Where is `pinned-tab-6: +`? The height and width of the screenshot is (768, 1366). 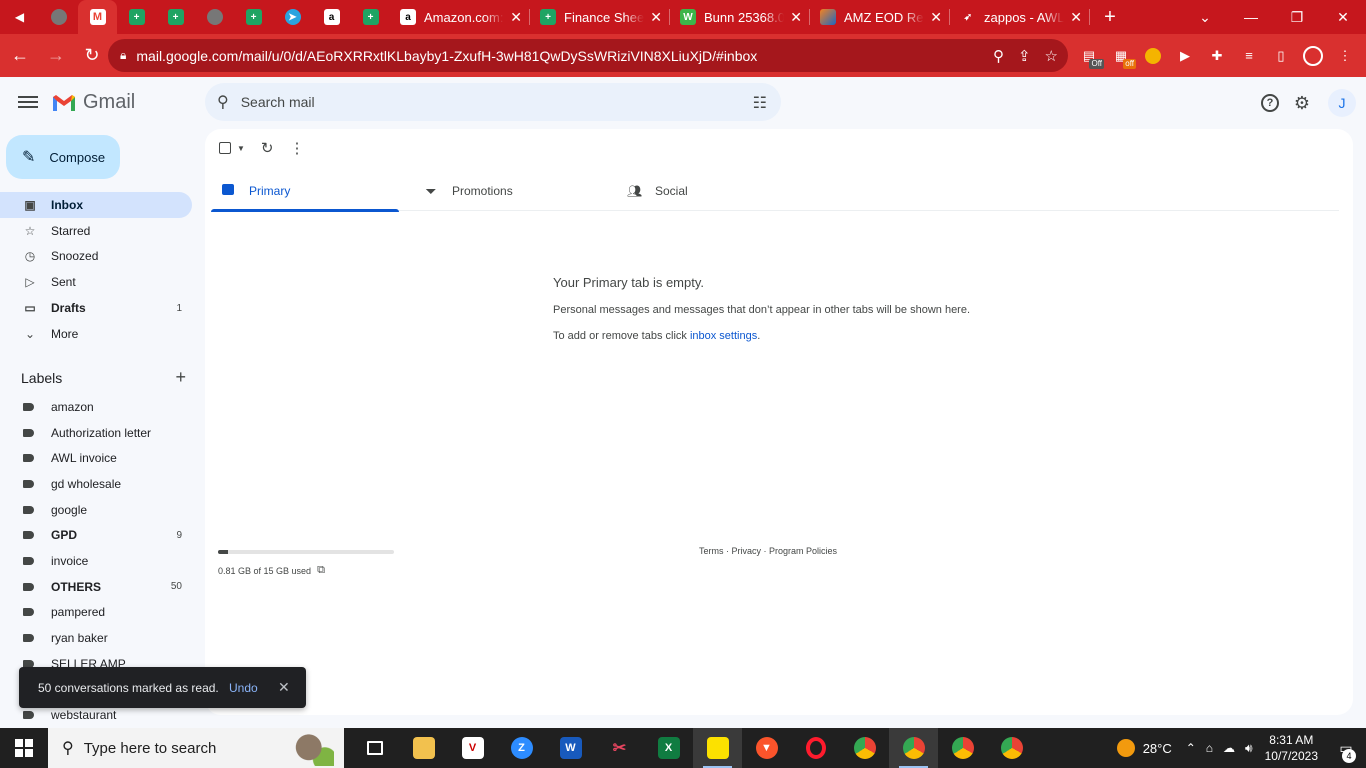 pinned-tab-6: + is located at coordinates (253, 17).